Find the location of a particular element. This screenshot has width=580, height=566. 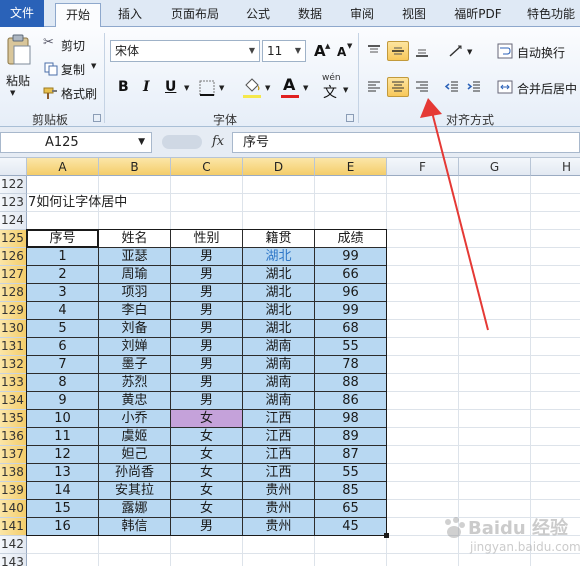

table-cell: 刘婵 is located at coordinates (135, 347).